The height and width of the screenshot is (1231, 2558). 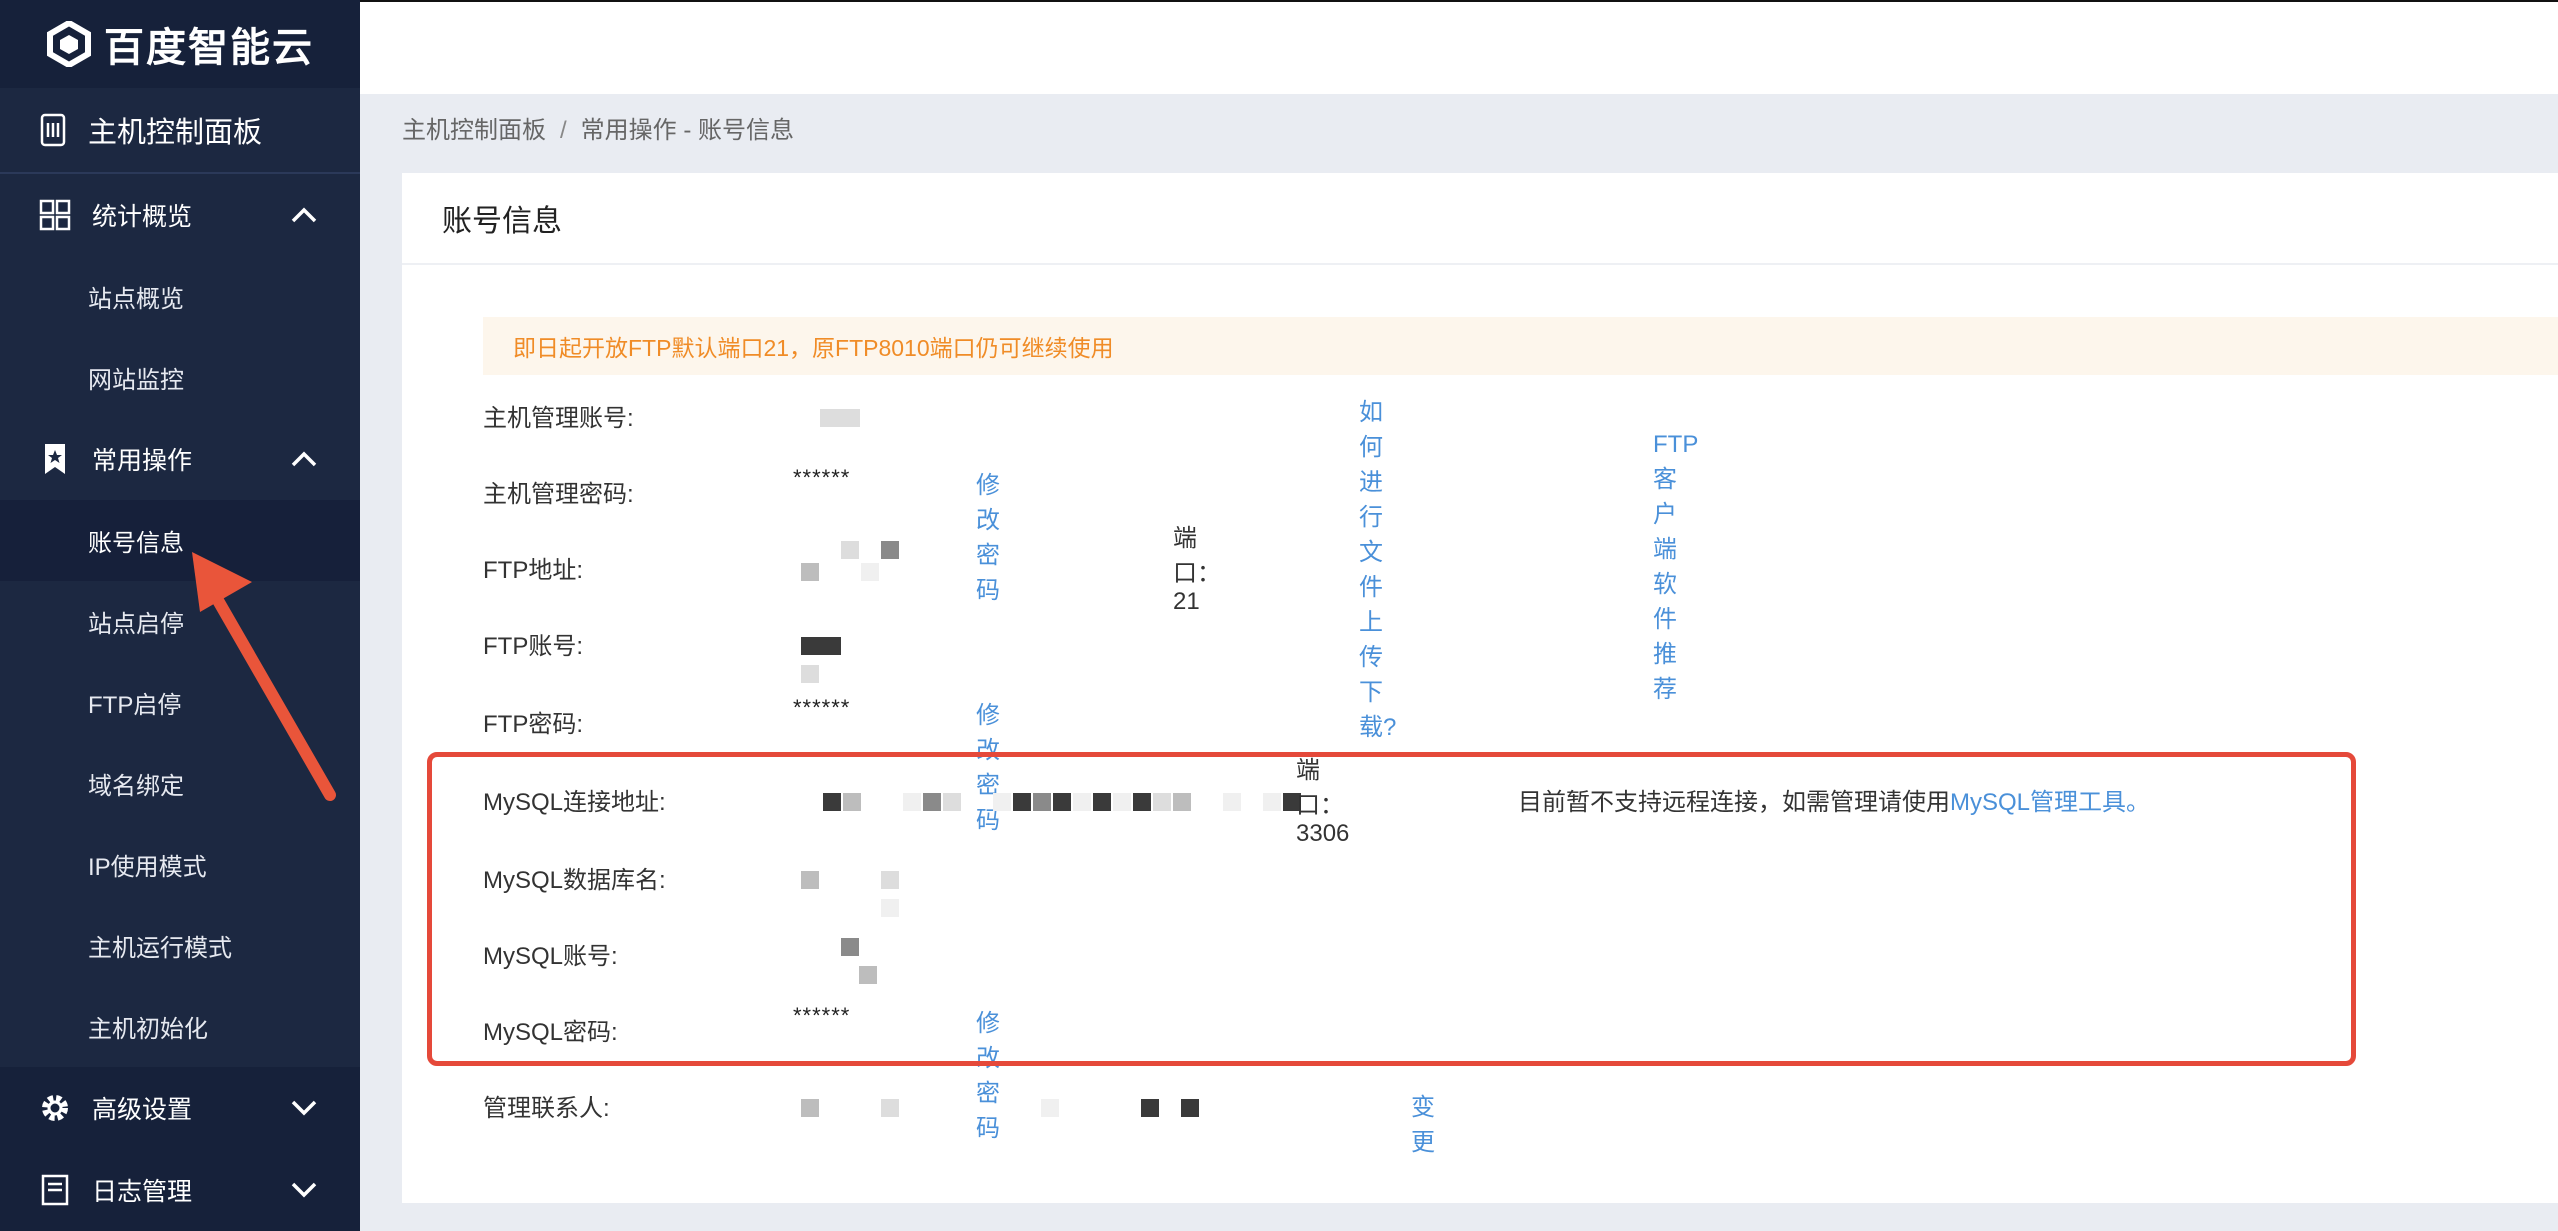 I want to click on panel-title-label: 主机控制面板, so click(x=175, y=133).